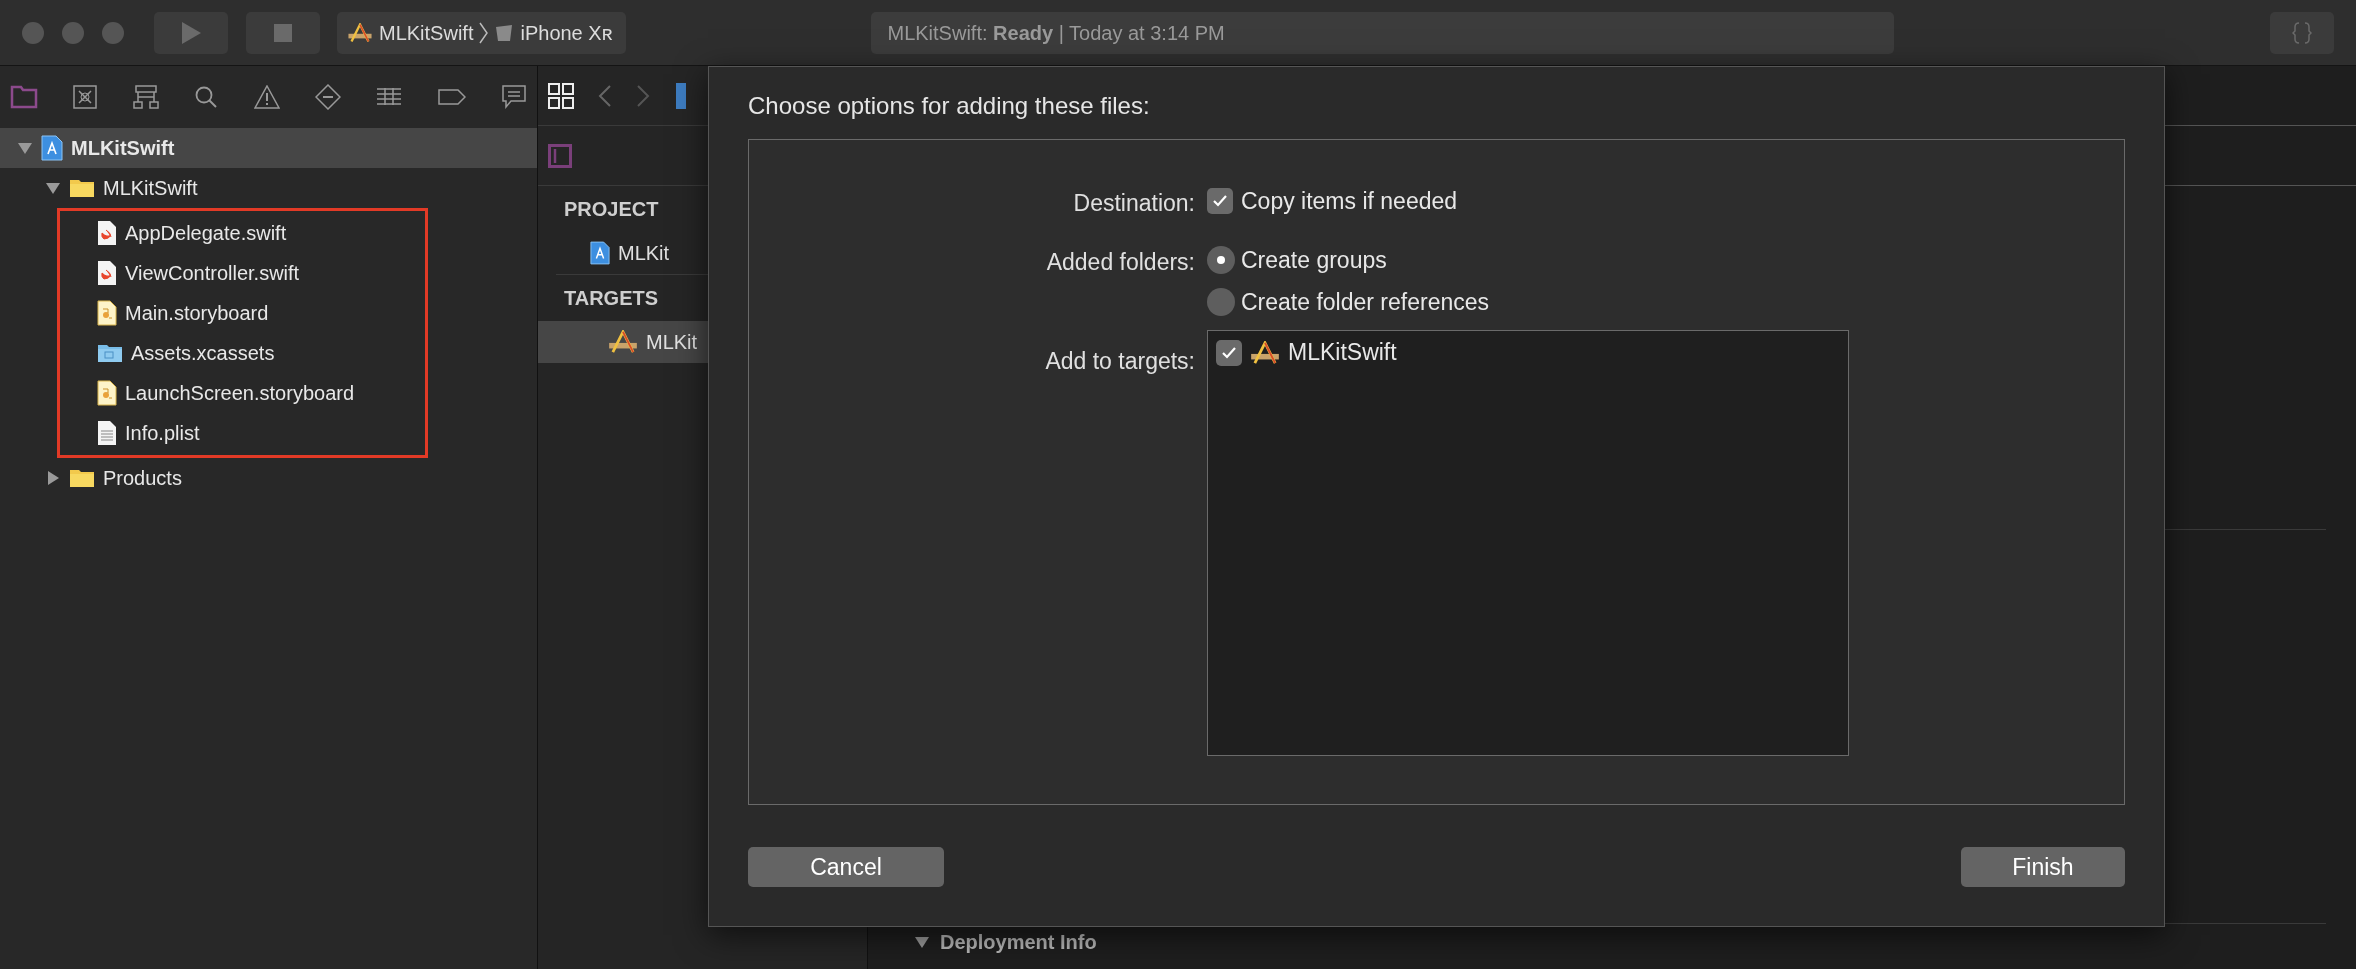 The height and width of the screenshot is (969, 2356). What do you see at coordinates (327, 97) in the screenshot?
I see `diamond-minus-icon` at bounding box center [327, 97].